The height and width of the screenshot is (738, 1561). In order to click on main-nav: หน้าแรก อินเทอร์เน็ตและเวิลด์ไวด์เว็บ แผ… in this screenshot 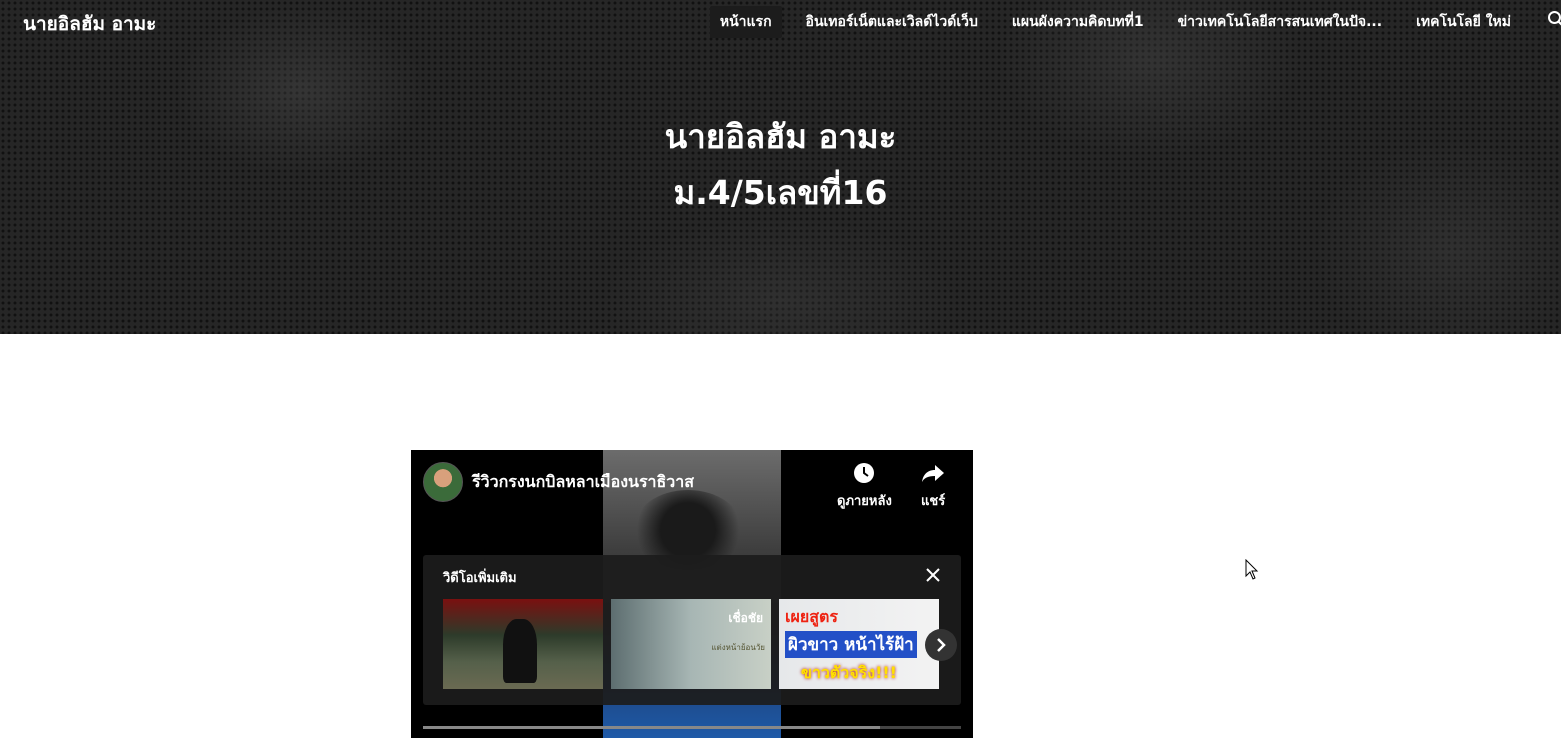, I will do `click(1108, 22)`.